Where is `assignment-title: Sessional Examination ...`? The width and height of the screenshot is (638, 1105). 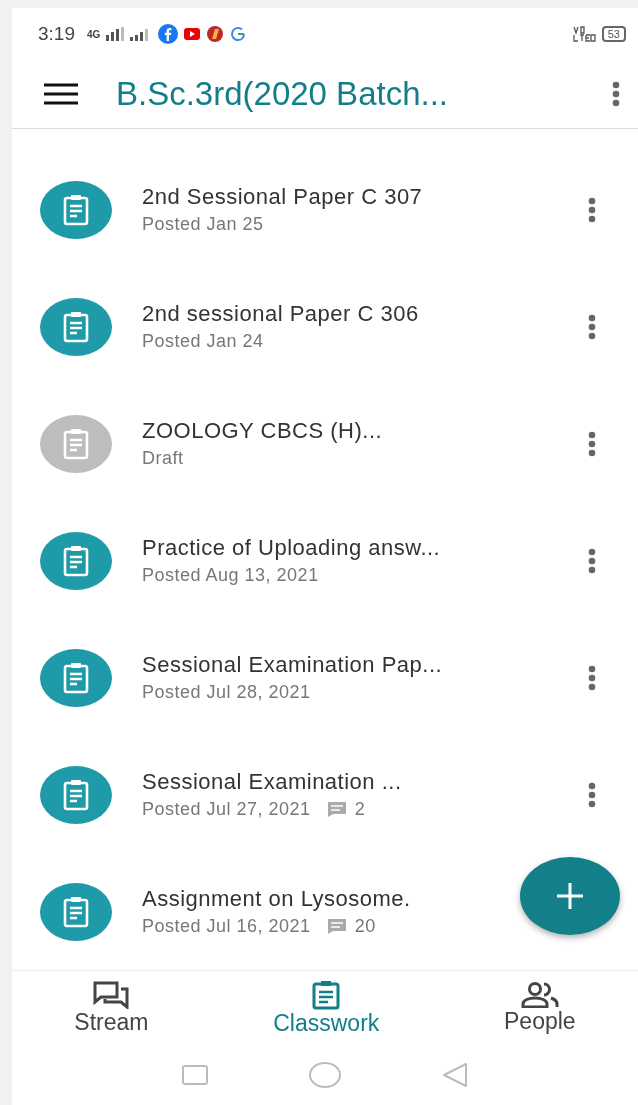 assignment-title: Sessional Examination ... is located at coordinates (272, 782).